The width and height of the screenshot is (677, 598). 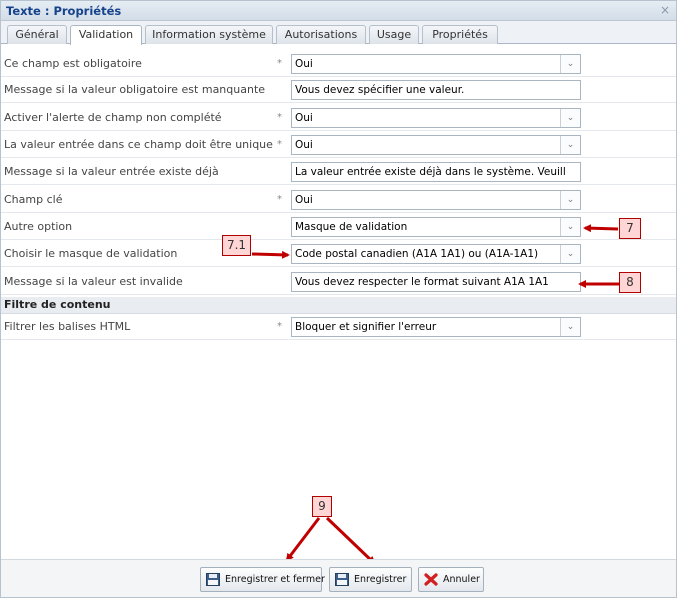 I want to click on save-and-close-button: Enregistrer et fermer, so click(x=262, y=579).